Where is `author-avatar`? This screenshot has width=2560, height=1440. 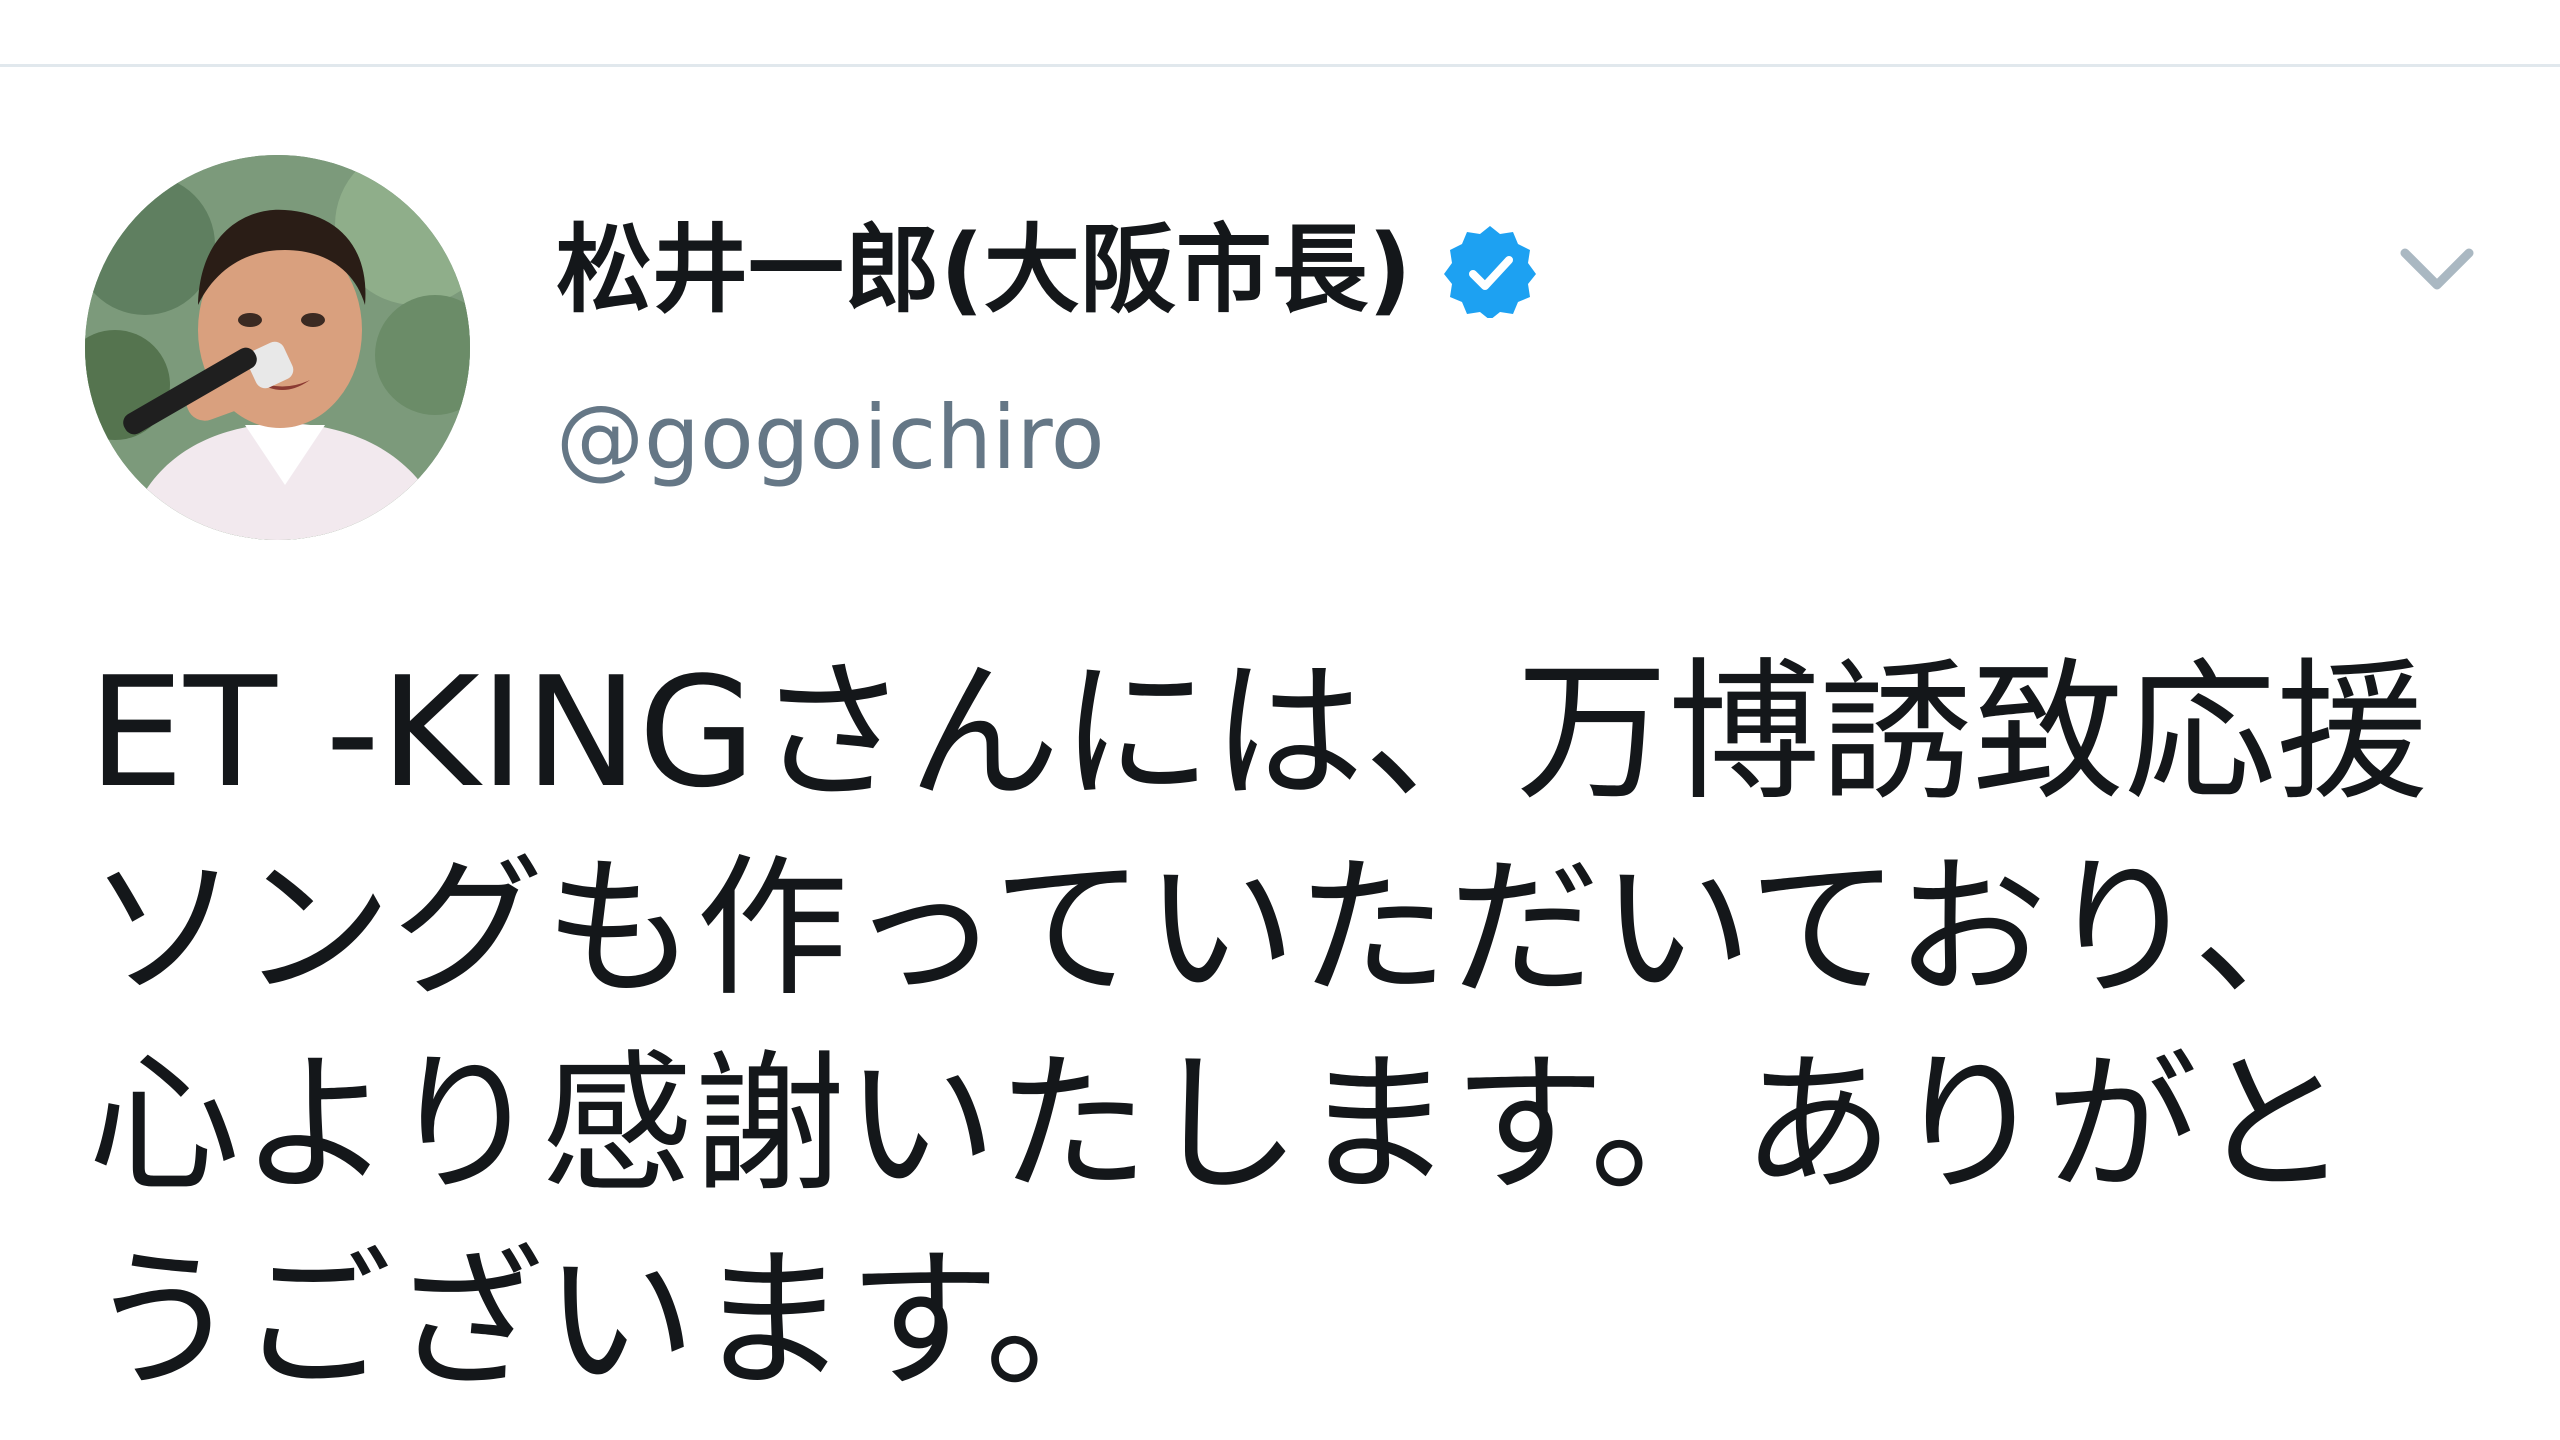 author-avatar is located at coordinates (277, 347).